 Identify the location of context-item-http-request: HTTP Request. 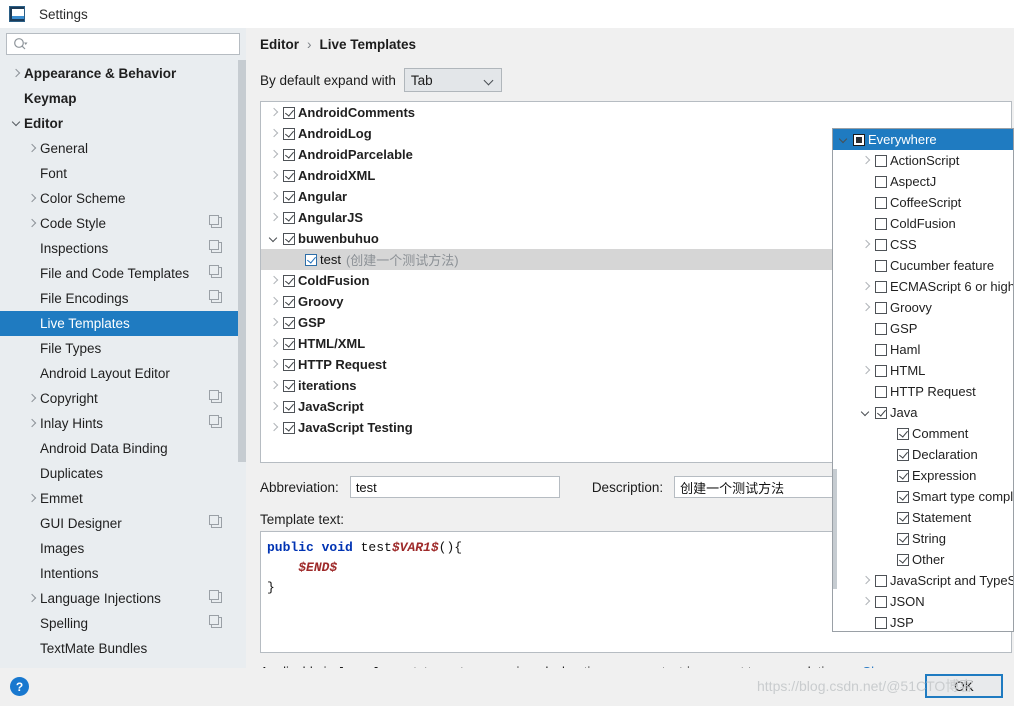
(923, 391).